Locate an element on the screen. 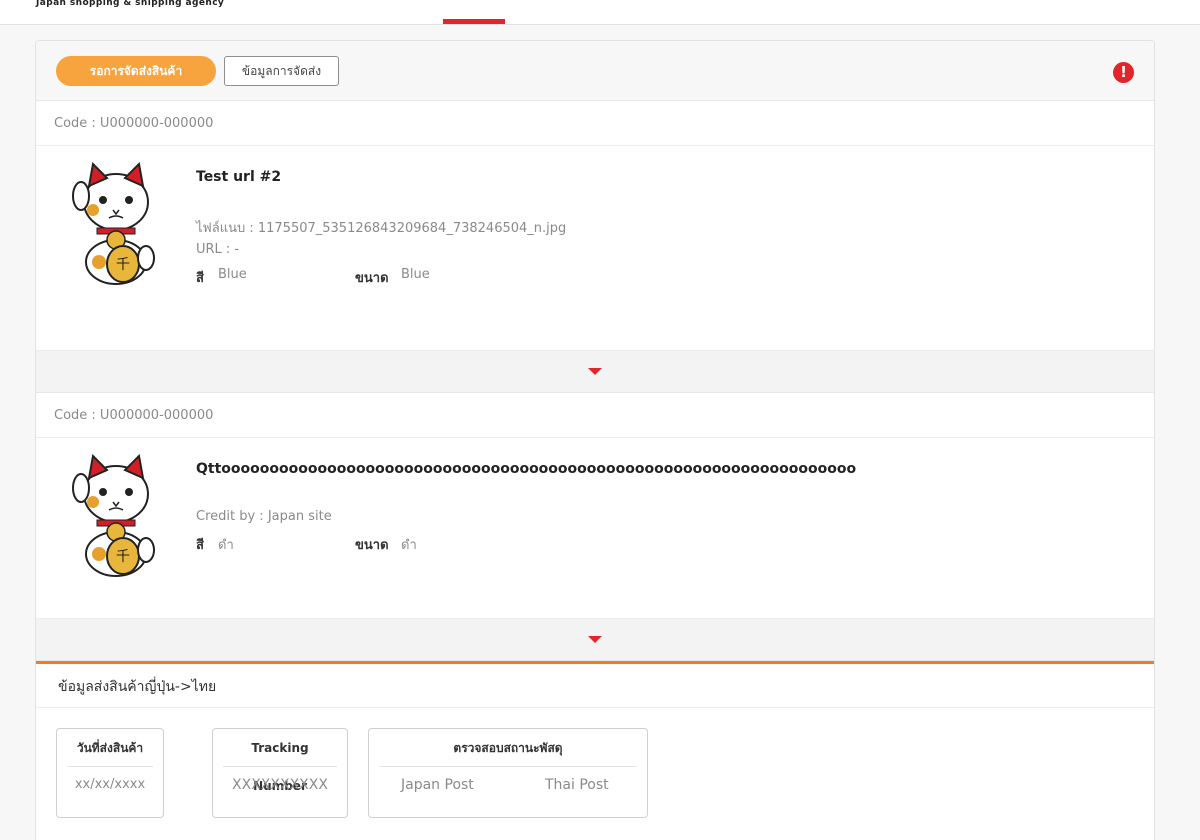  product-url: URL : - is located at coordinates (218, 249).